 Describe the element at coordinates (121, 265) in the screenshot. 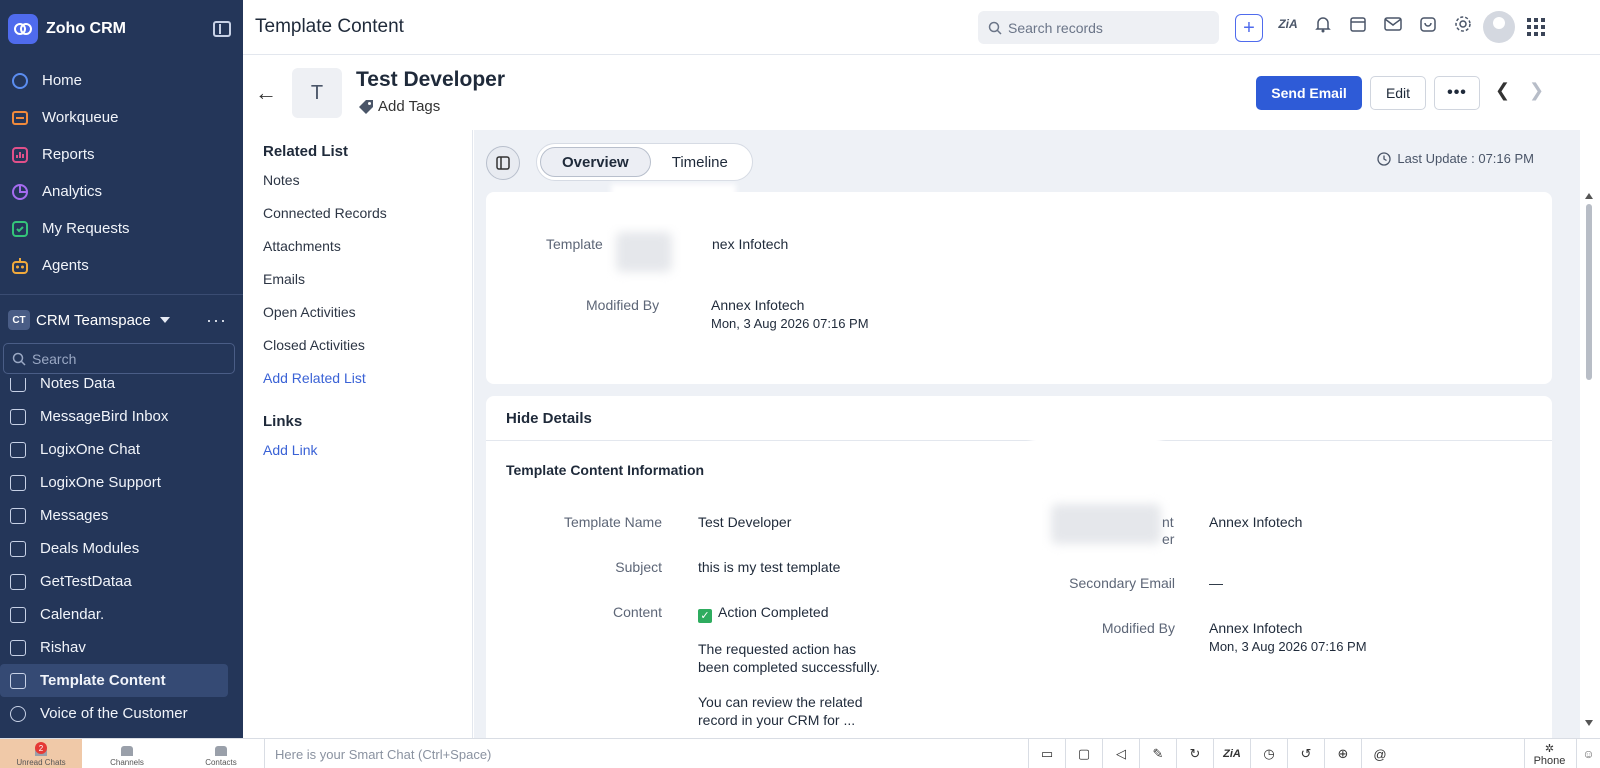

I see `nav-item-agents: Agents` at that location.